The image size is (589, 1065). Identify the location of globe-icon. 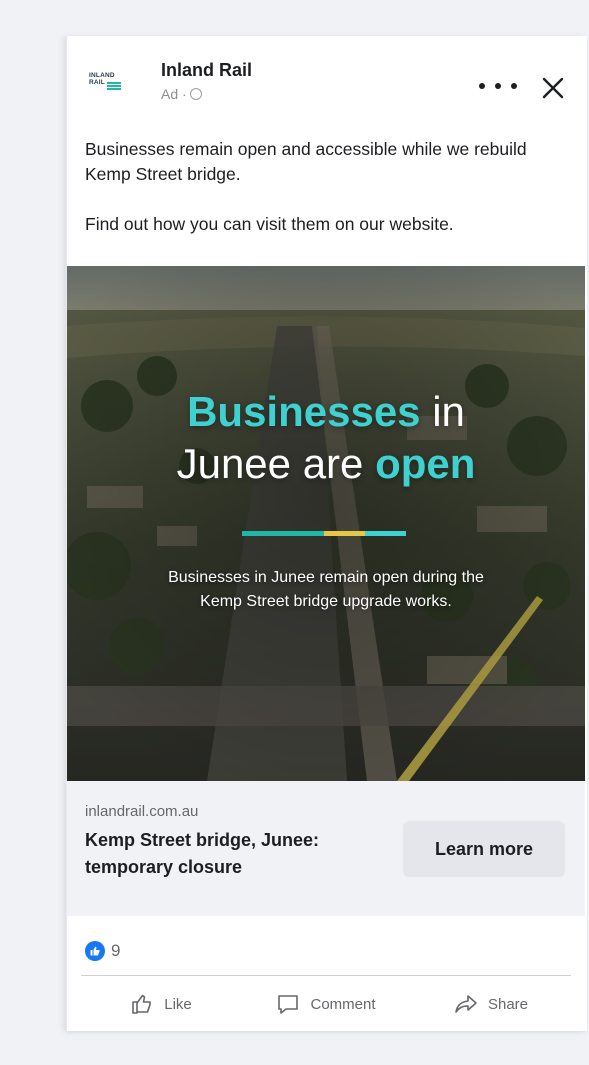
(195, 94).